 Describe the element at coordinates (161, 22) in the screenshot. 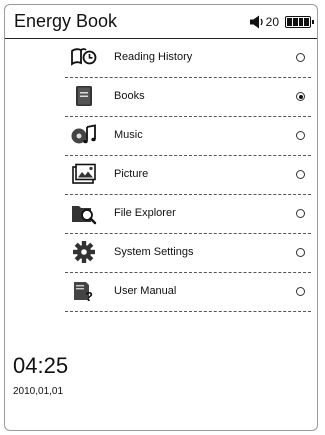

I see `title-bar: Energy Book 20` at that location.